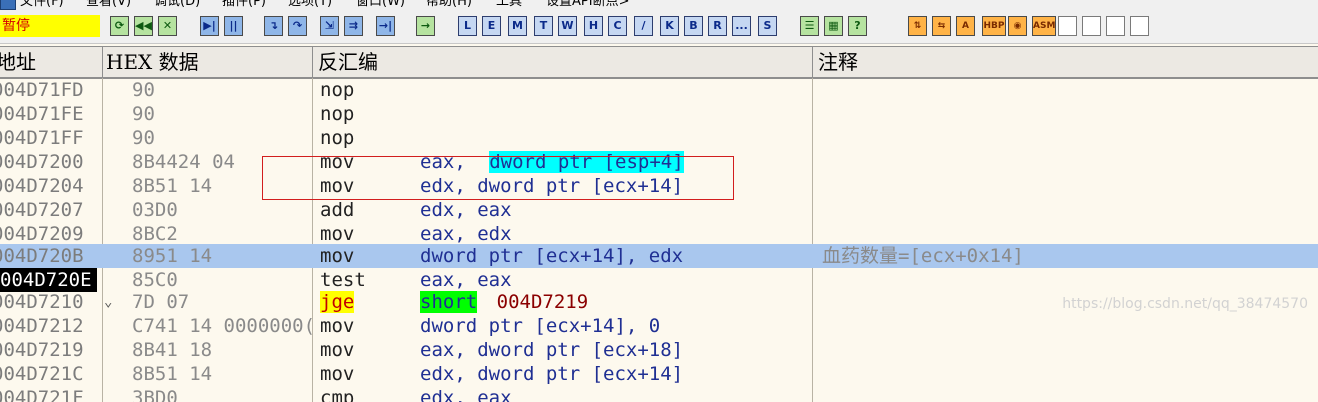 This screenshot has height=402, width=1318. I want to click on row-address: 004D720B, so click(42, 256).